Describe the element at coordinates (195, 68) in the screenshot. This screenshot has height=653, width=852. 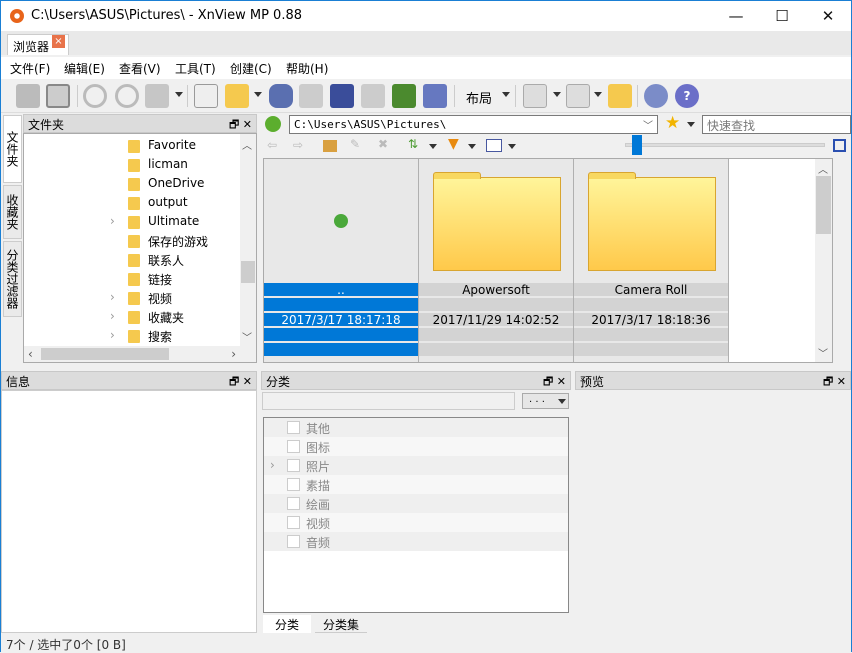
I see `menu-tools: 工具(T)` at that location.